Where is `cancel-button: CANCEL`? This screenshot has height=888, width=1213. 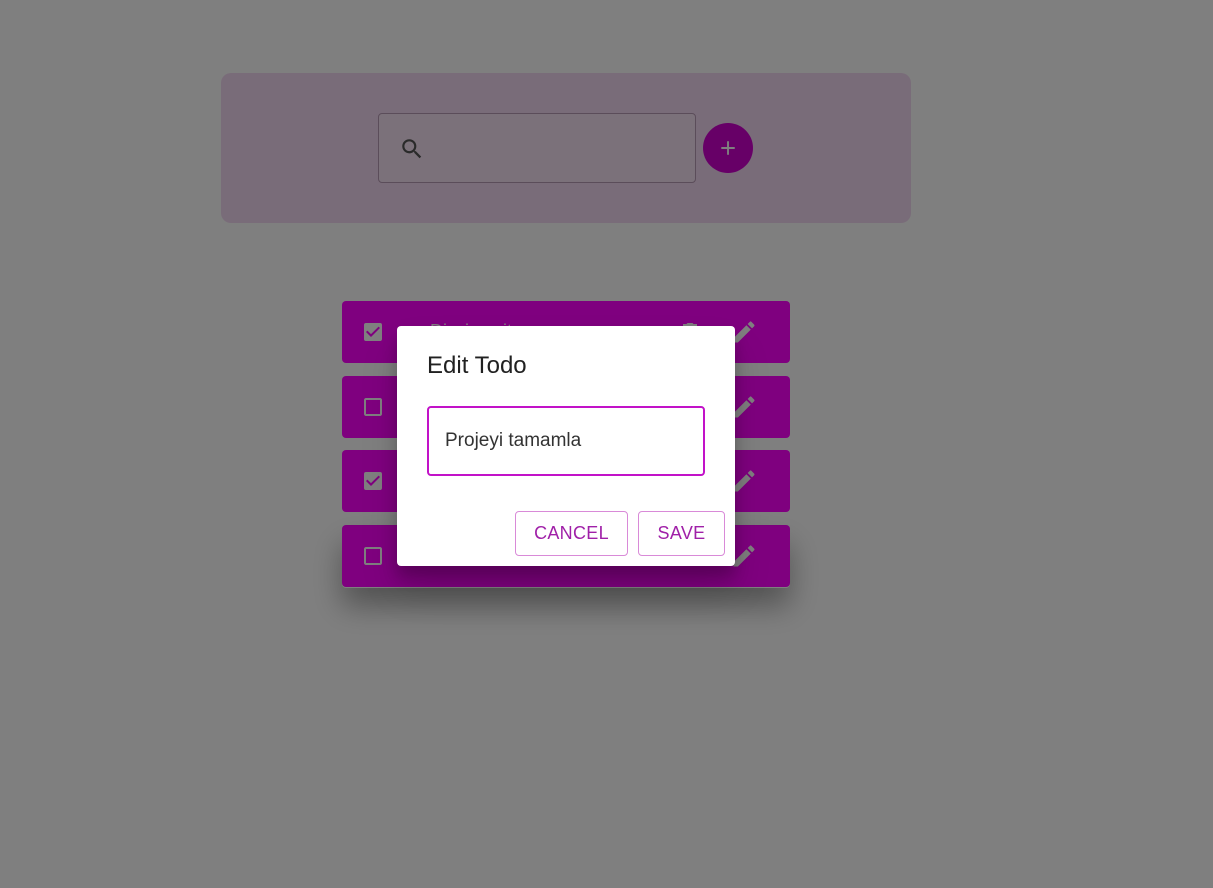
cancel-button: CANCEL is located at coordinates (571, 533).